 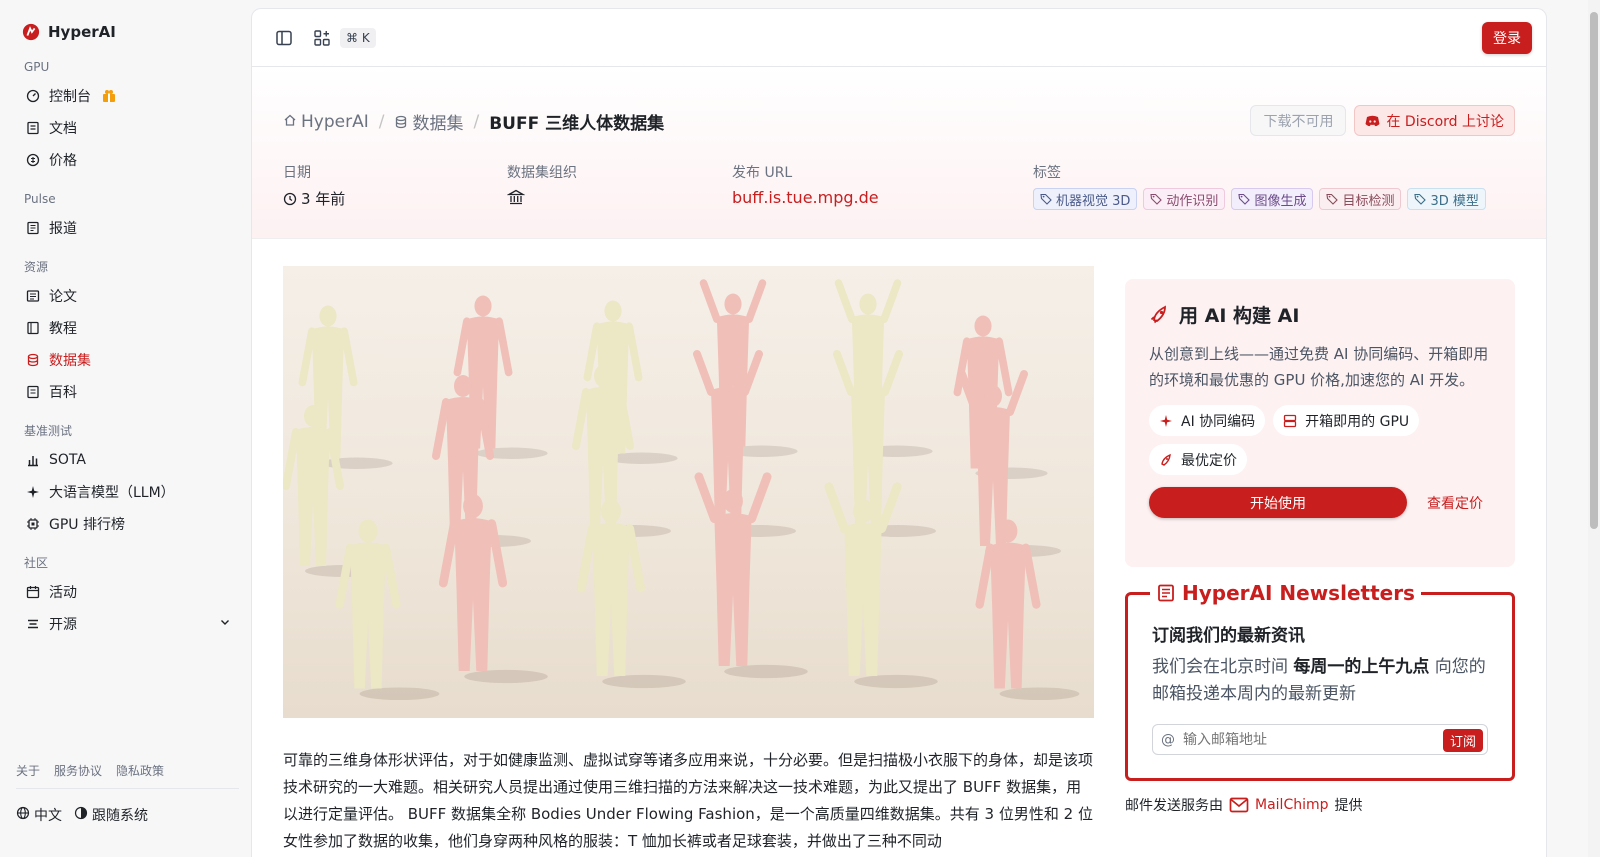 I want to click on view-pricing-link: 查看定价, so click(x=1455, y=503).